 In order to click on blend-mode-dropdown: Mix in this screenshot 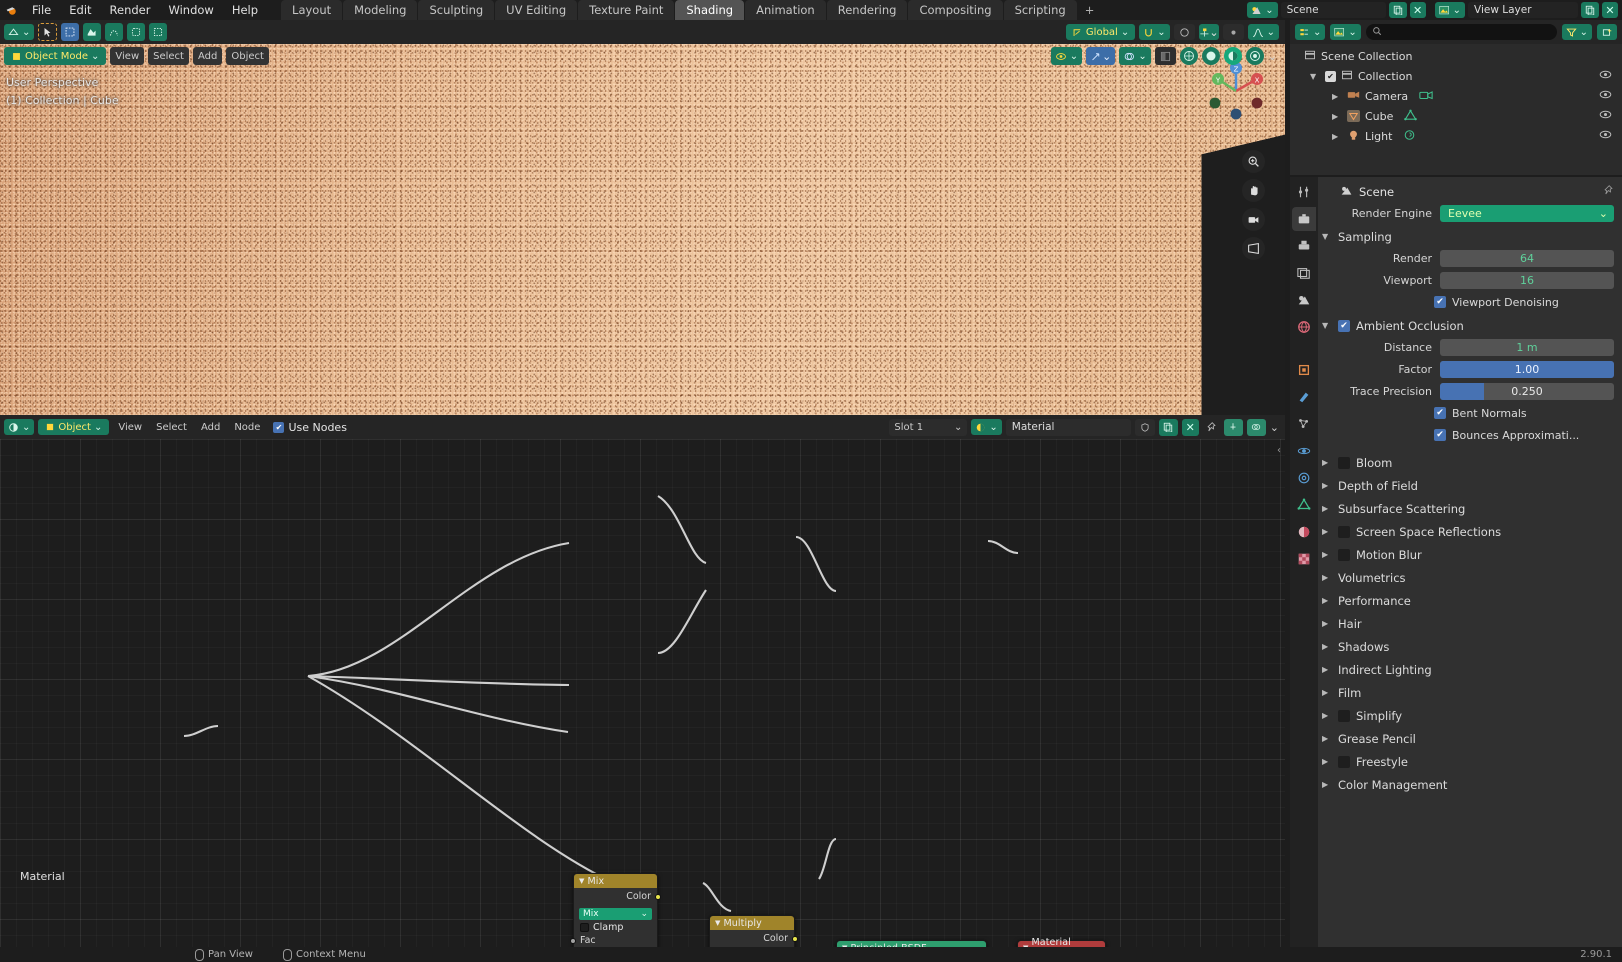, I will do `click(615, 914)`.